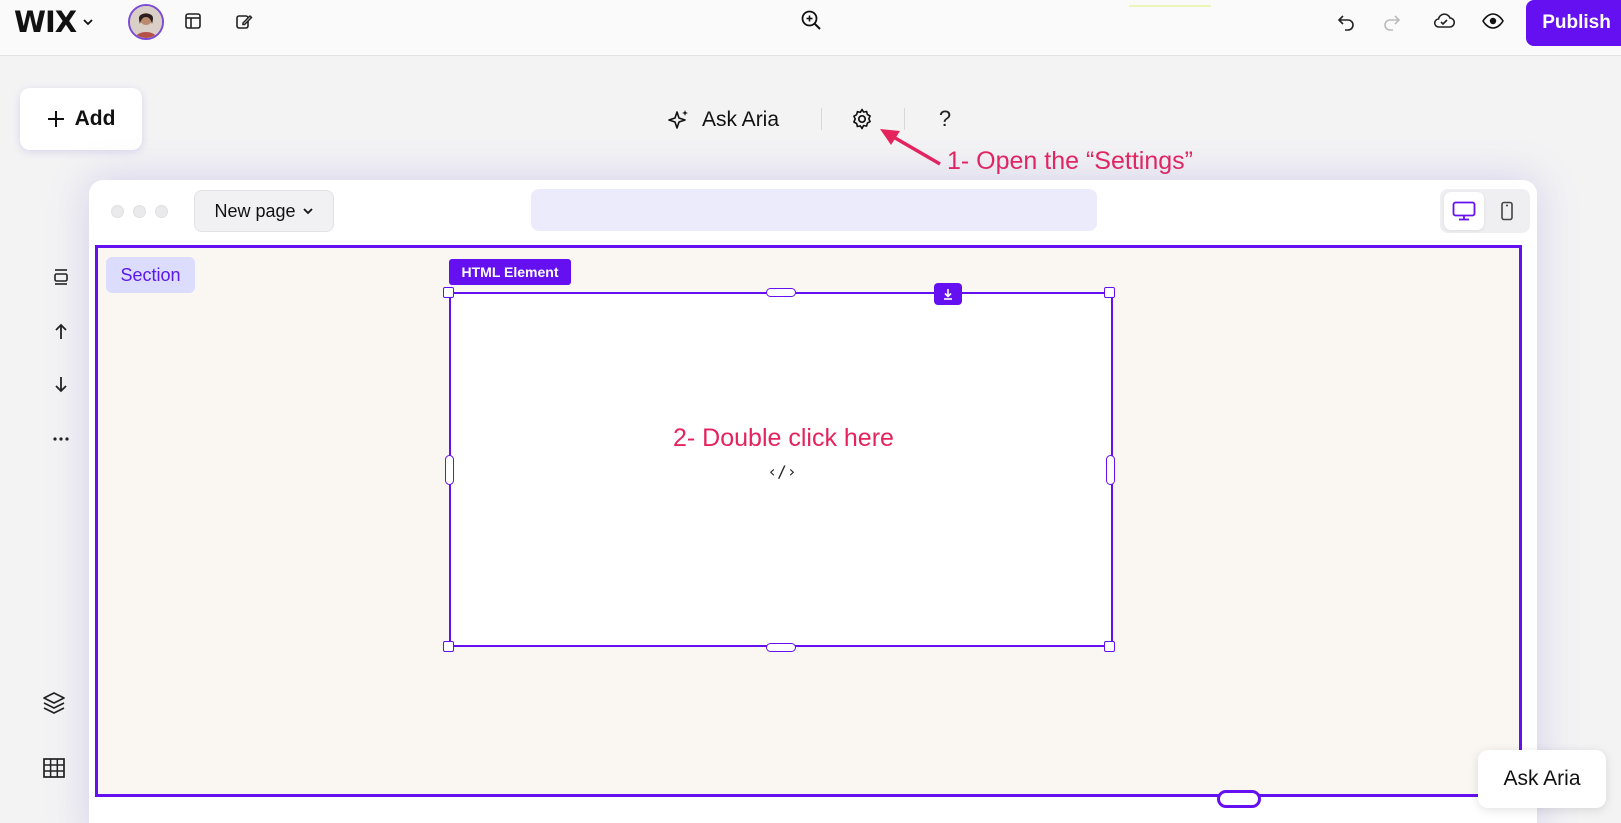 Image resolution: width=1621 pixels, height=823 pixels. What do you see at coordinates (255, 210) in the screenshot?
I see `page-selector-label: New page` at bounding box center [255, 210].